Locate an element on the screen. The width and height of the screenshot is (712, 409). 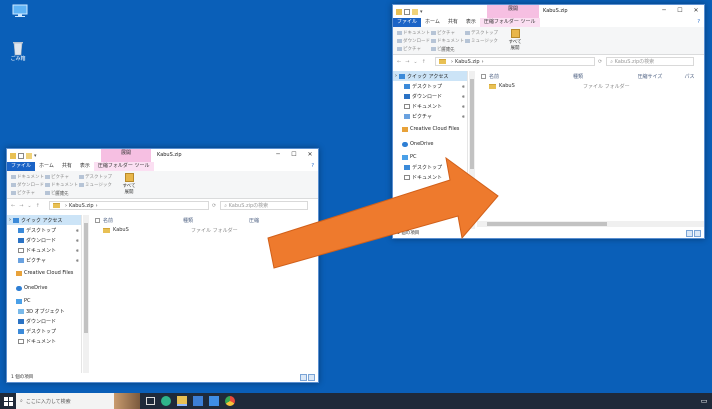
scroll-thumb is located at coordinates (86, 278).